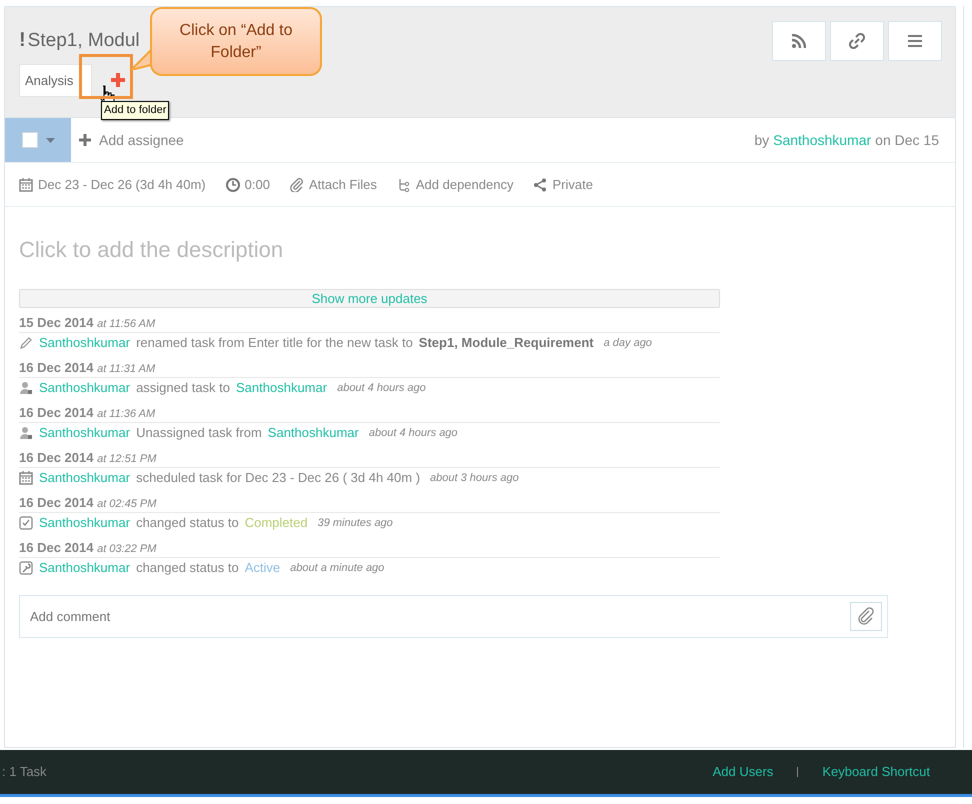  I want to click on checkbox-icon, so click(26, 523).